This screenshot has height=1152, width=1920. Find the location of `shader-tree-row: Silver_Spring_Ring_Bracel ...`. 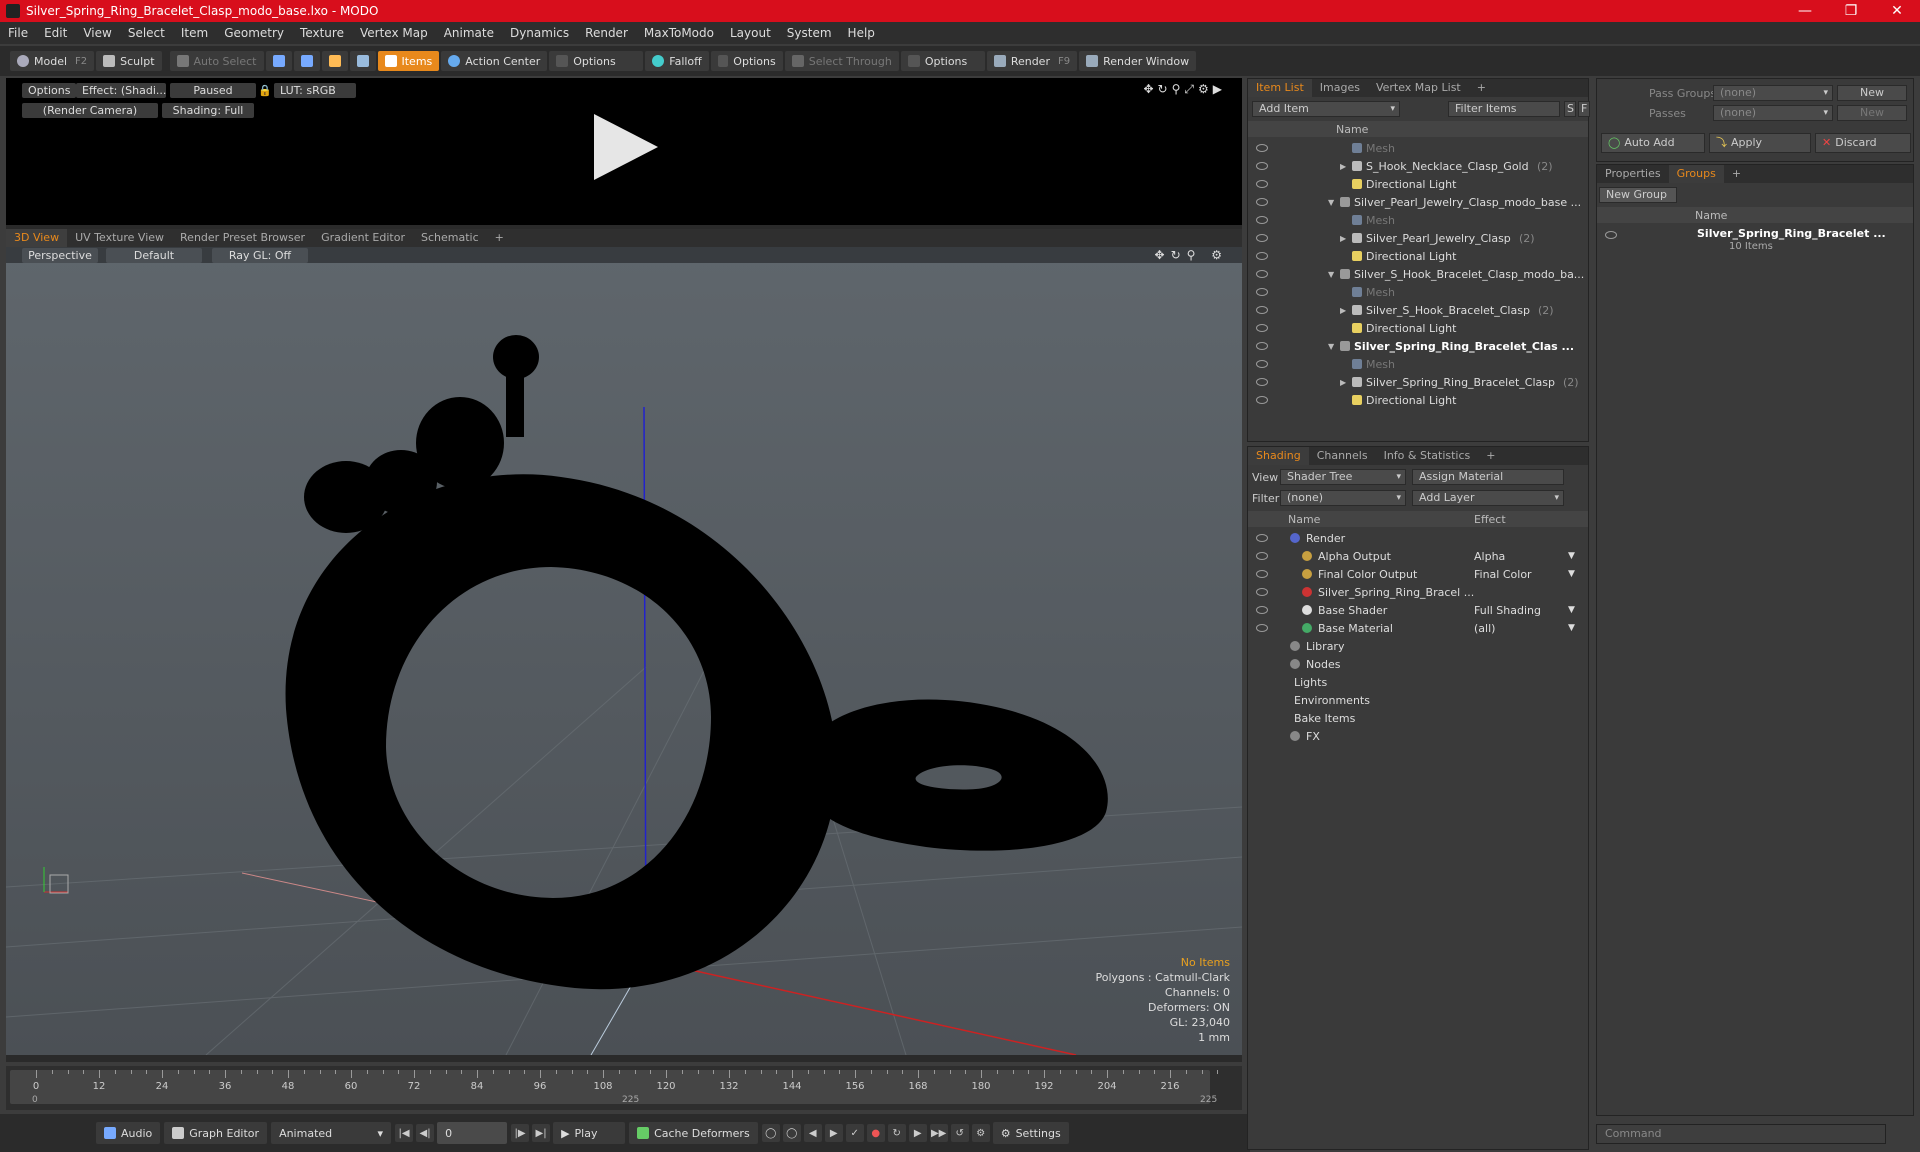

shader-tree-row: Silver_Spring_Ring_Bracel ... is located at coordinates (1418, 592).